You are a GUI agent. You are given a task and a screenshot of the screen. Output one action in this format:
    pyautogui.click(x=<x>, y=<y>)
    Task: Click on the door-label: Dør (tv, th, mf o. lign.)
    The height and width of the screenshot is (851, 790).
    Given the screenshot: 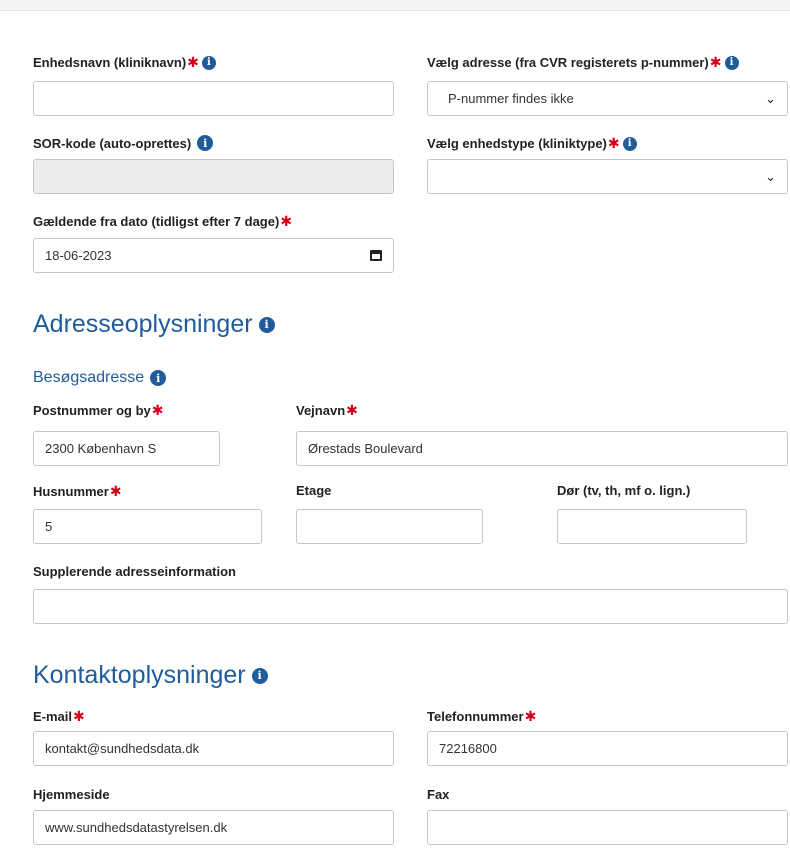 What is the action you would take?
    pyautogui.click(x=623, y=490)
    